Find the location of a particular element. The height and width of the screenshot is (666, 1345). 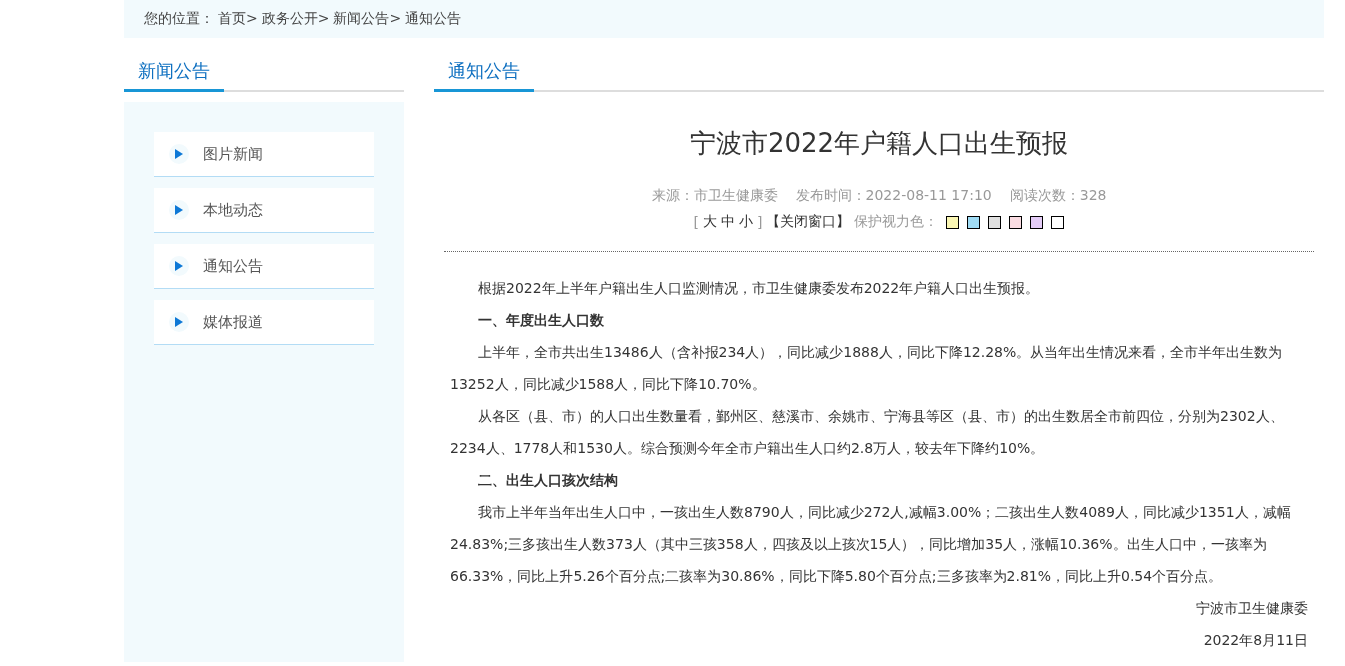

bracket-text: ] is located at coordinates (760, 222).